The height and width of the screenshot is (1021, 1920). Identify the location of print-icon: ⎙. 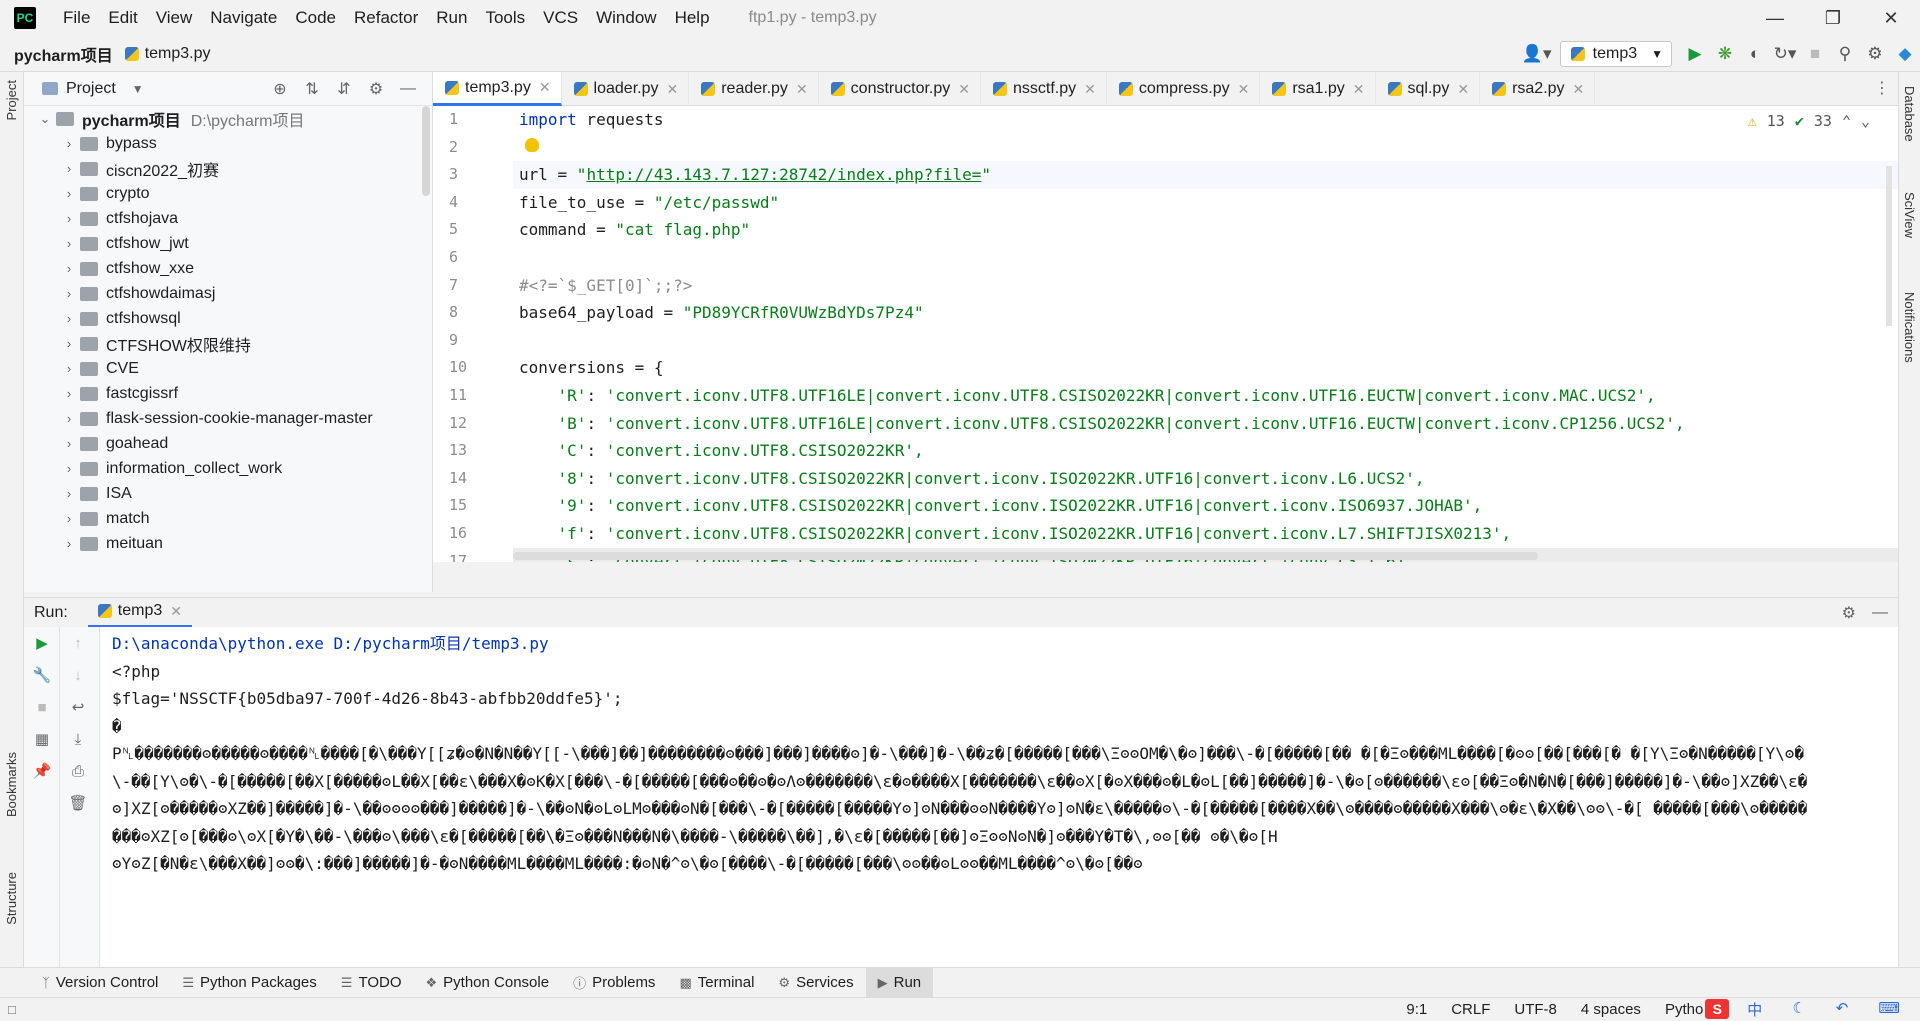
(78, 771).